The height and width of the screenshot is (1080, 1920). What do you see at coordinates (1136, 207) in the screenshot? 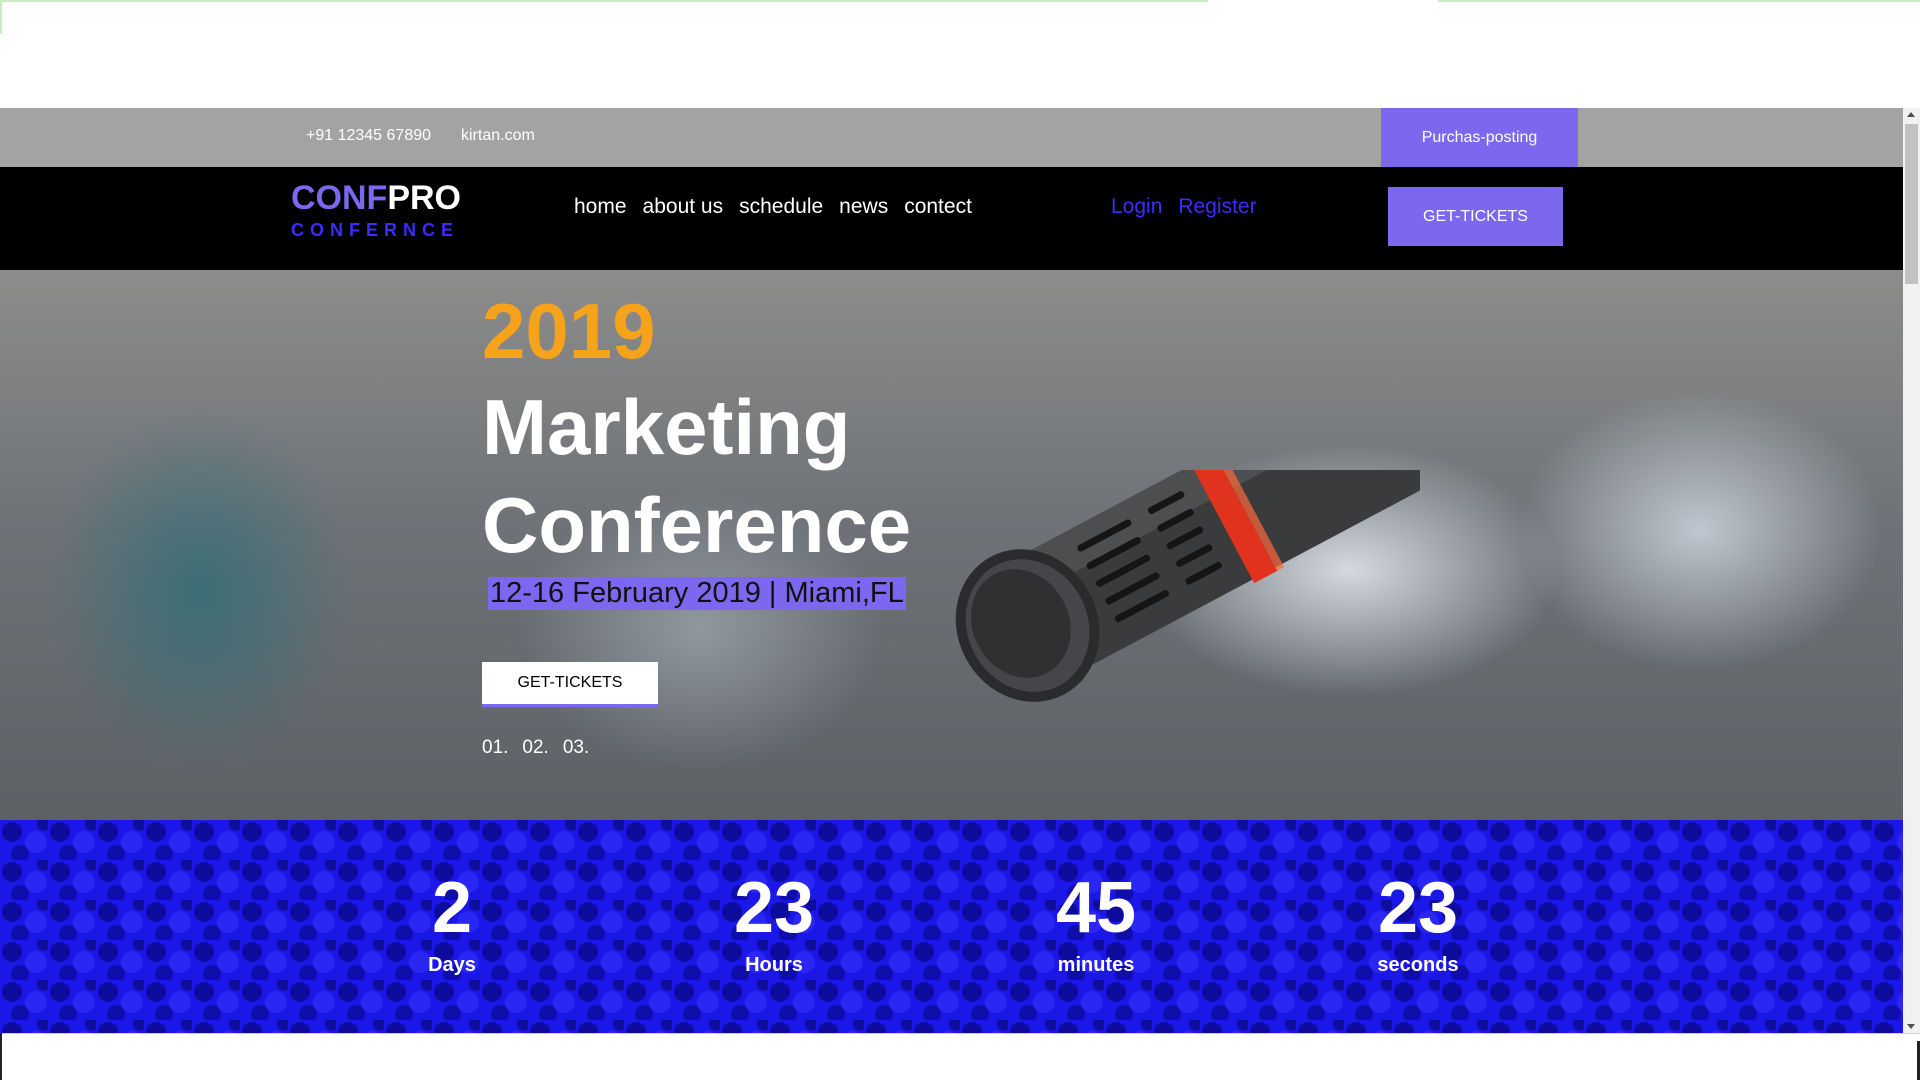
I see `login-link: Login` at bounding box center [1136, 207].